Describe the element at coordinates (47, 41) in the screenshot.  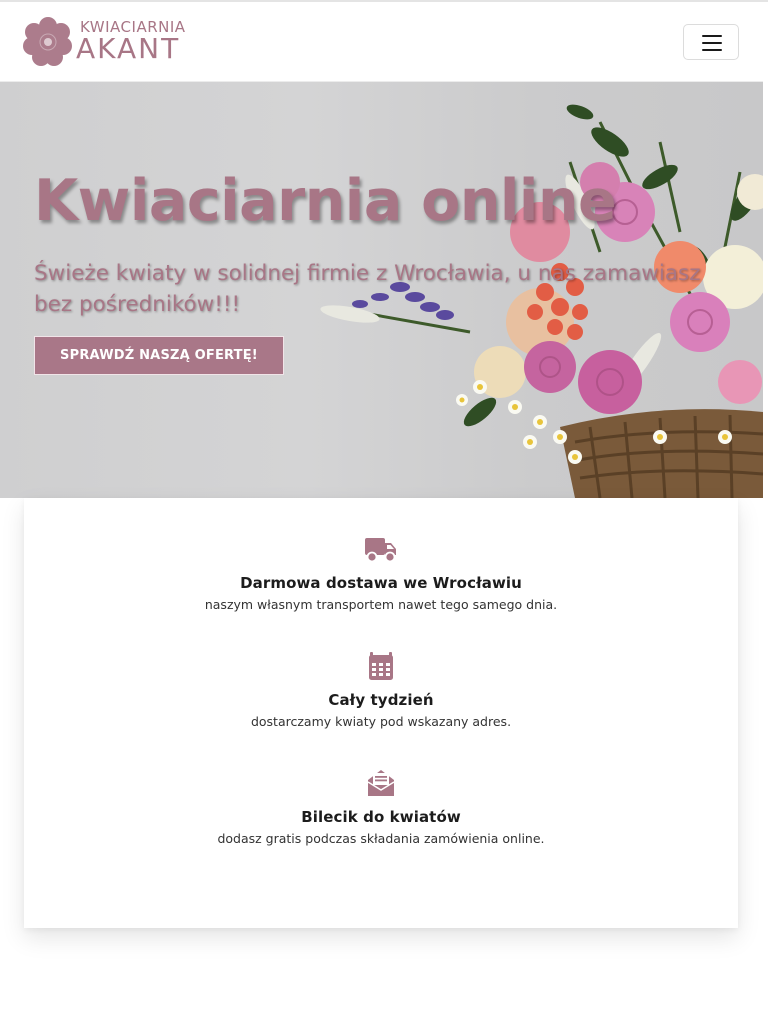
I see `flower-logo-icon` at that location.